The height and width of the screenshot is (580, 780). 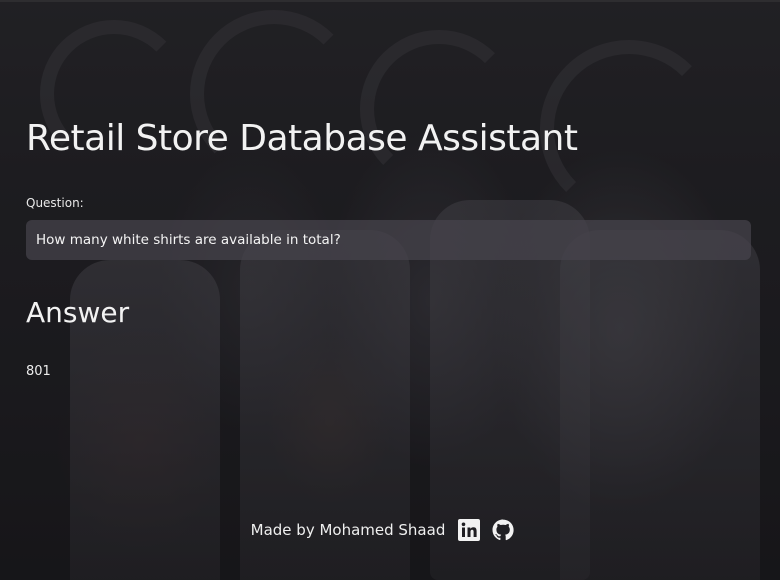 I want to click on footer: Made by Mohamed Shaad, so click(x=386, y=530).